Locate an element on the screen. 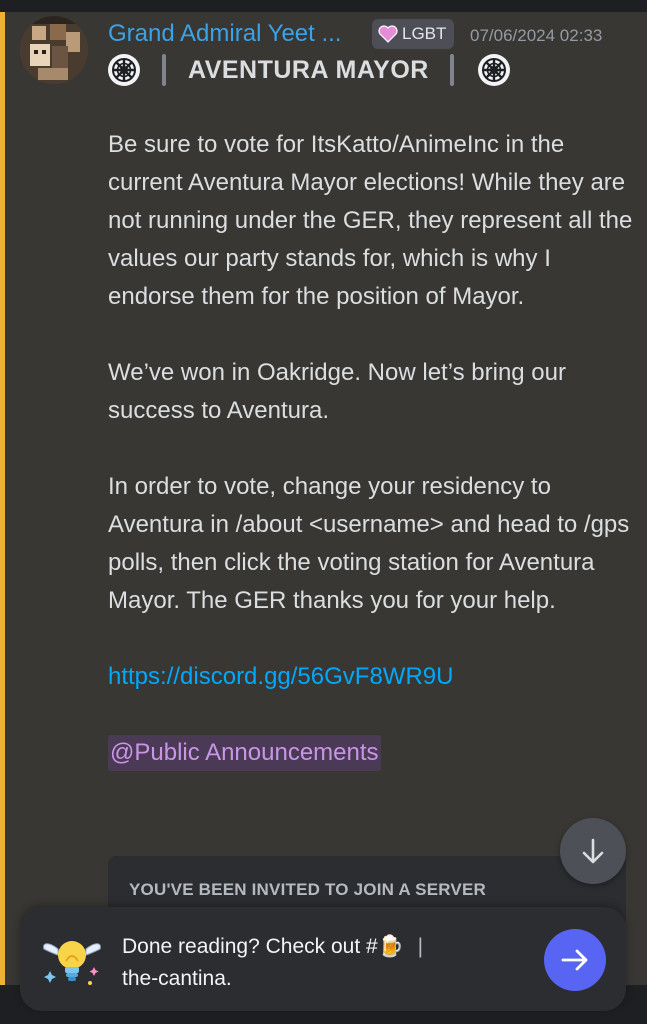  tag-label: LGBT is located at coordinates (424, 33).